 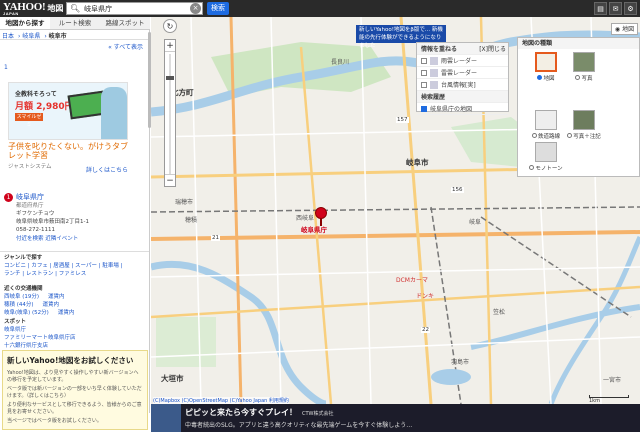 What do you see at coordinates (195, 8) in the screenshot?
I see `clear-search-button: ×` at bounding box center [195, 8].